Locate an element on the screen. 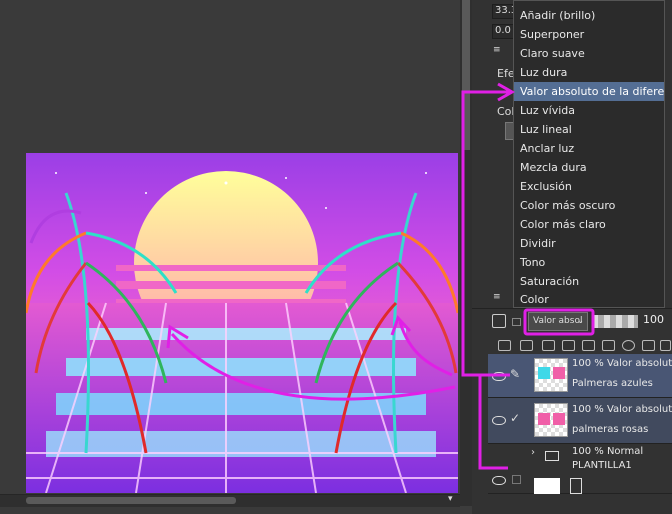 The height and width of the screenshot is (514, 672). bracket-arrow-to-menu is located at coordinates (485, 233).